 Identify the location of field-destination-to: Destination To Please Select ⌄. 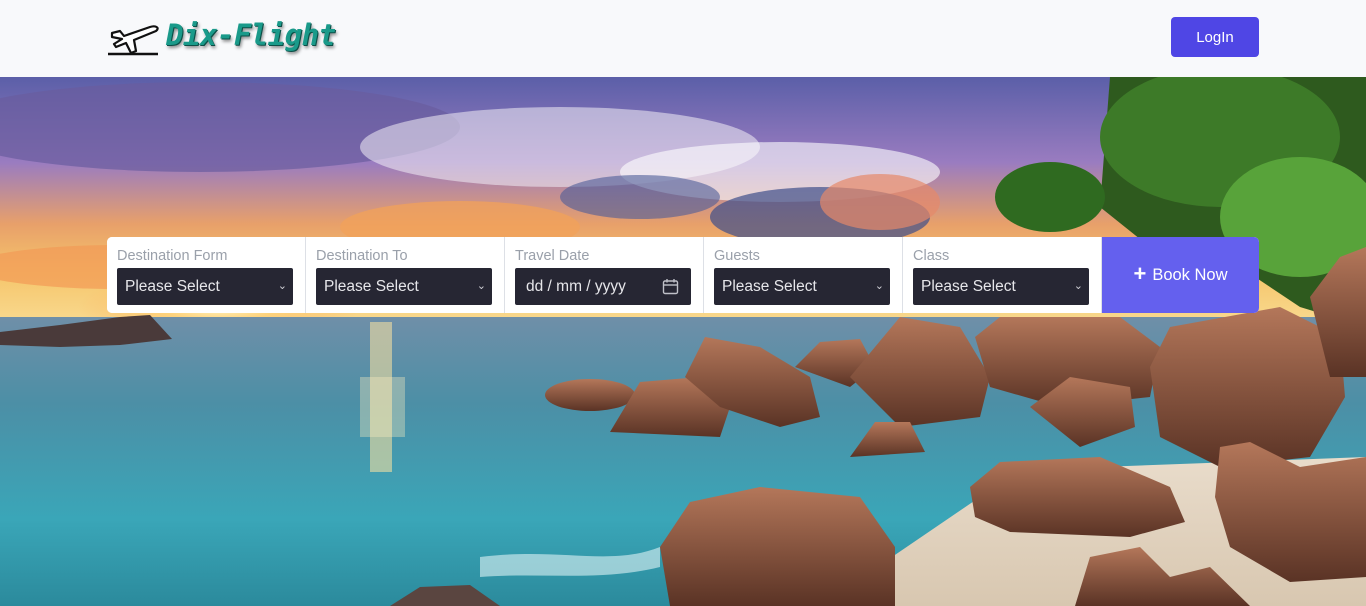
(405, 275).